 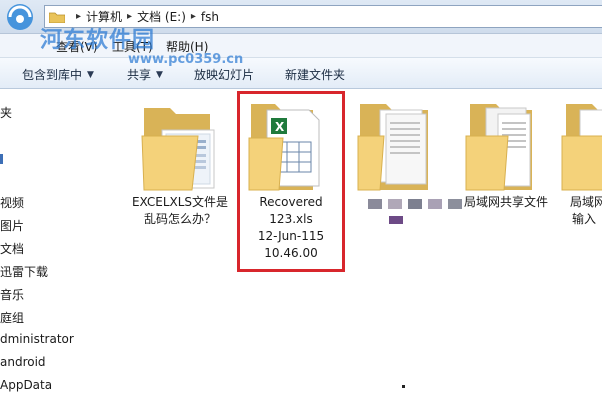 I want to click on file-label-line1: Recovered, so click(x=291, y=202).